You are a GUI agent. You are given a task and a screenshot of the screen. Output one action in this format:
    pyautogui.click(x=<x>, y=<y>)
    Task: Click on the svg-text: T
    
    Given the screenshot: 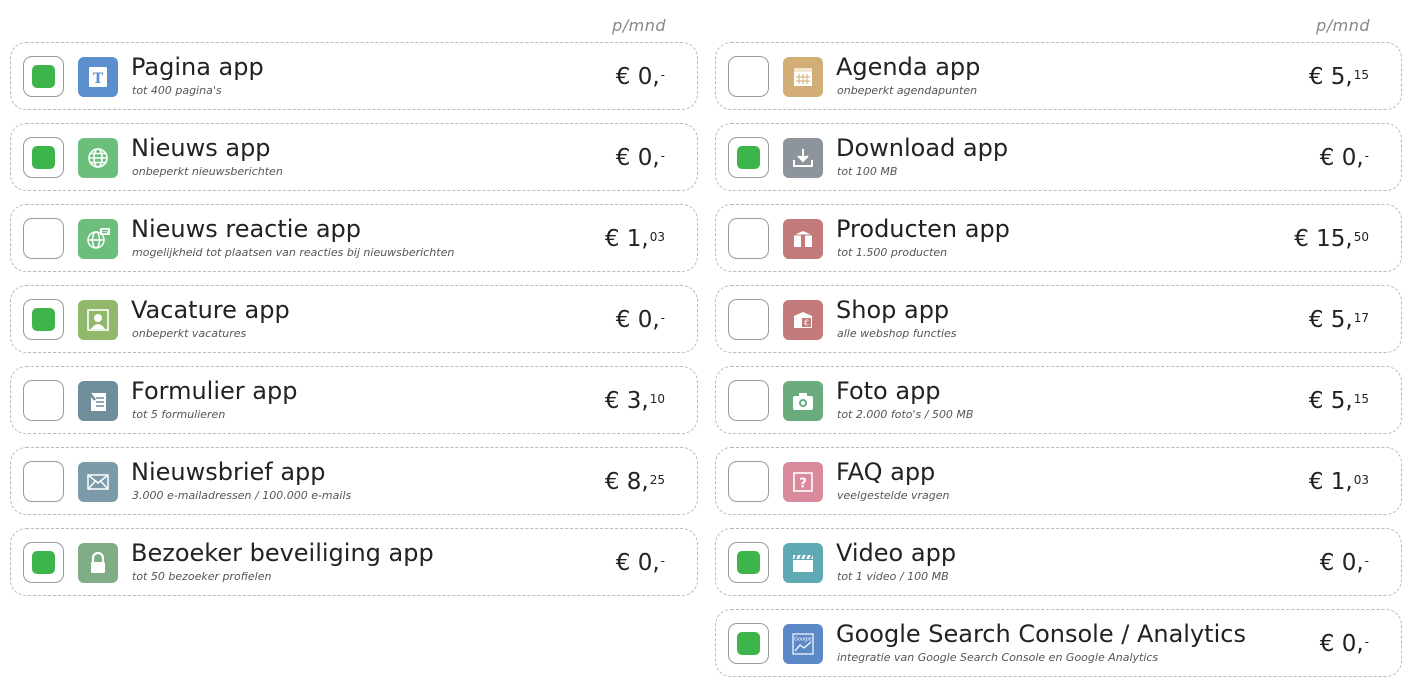 What is the action you would take?
    pyautogui.click(x=98, y=79)
    